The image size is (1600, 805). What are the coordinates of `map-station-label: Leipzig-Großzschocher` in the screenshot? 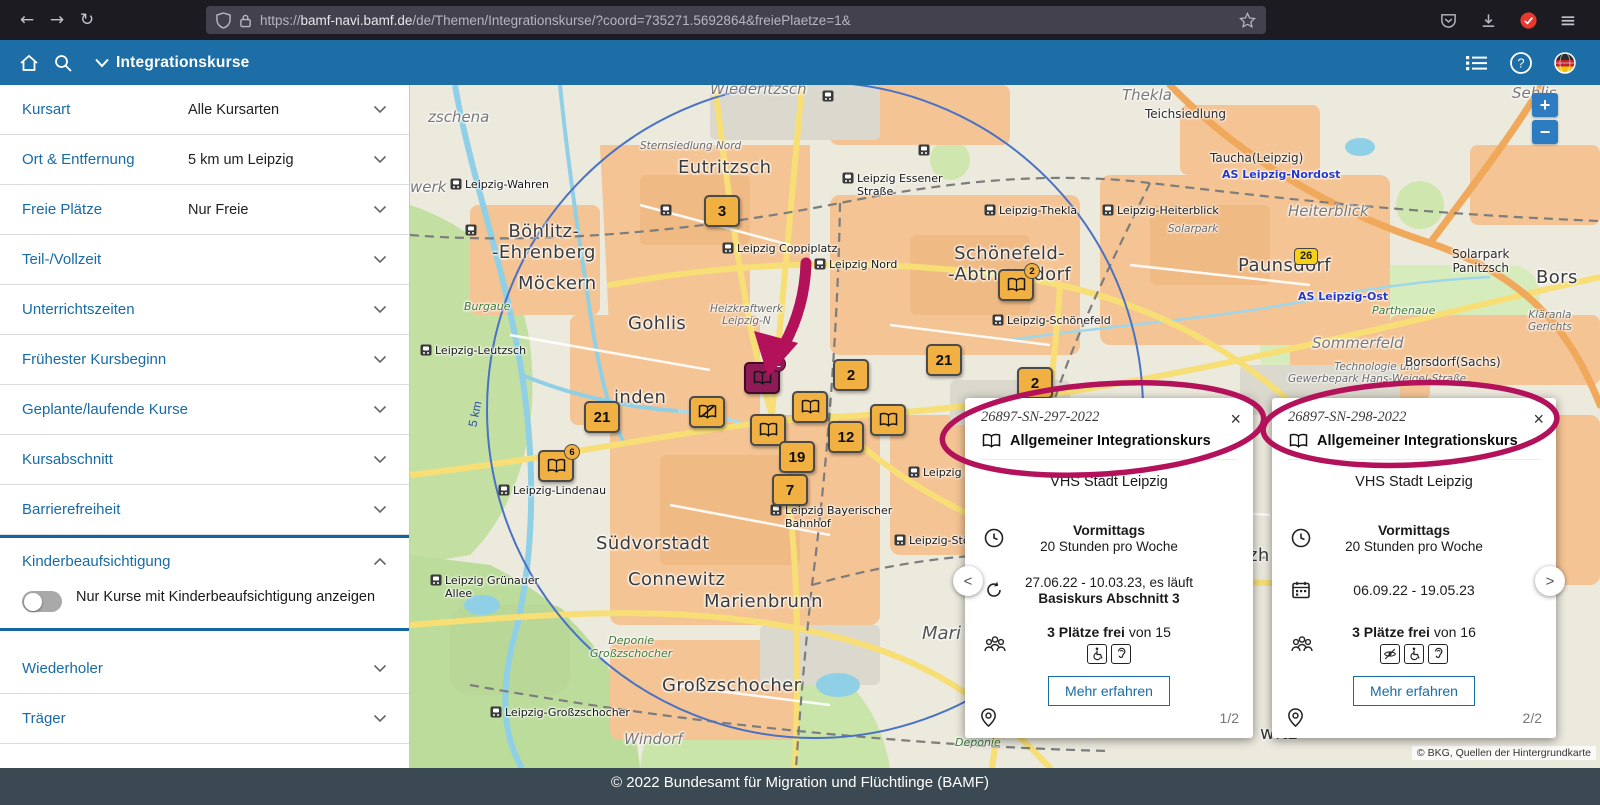 It's located at (560, 713).